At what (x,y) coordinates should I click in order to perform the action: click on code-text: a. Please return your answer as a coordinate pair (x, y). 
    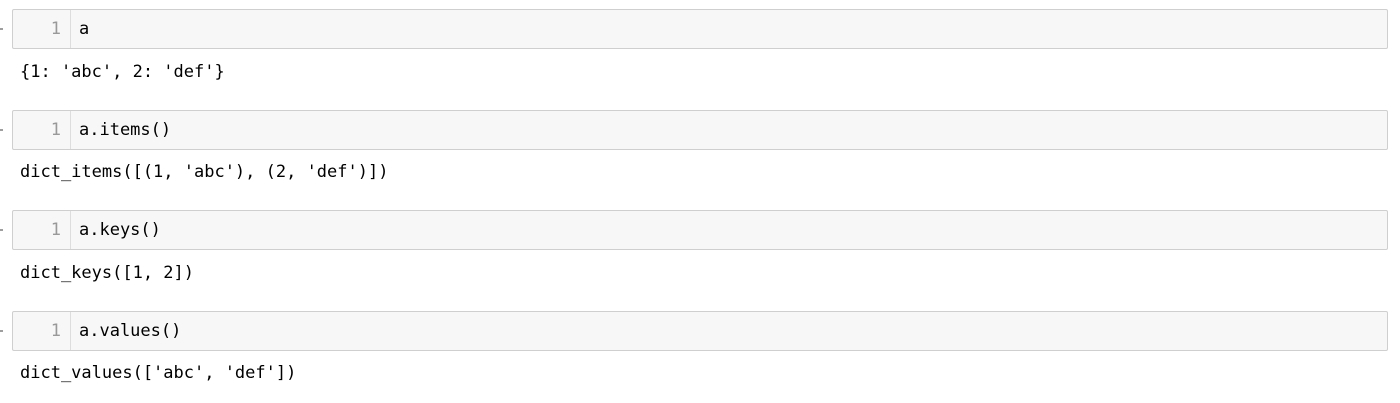
    Looking at the image, I should click on (84, 29).